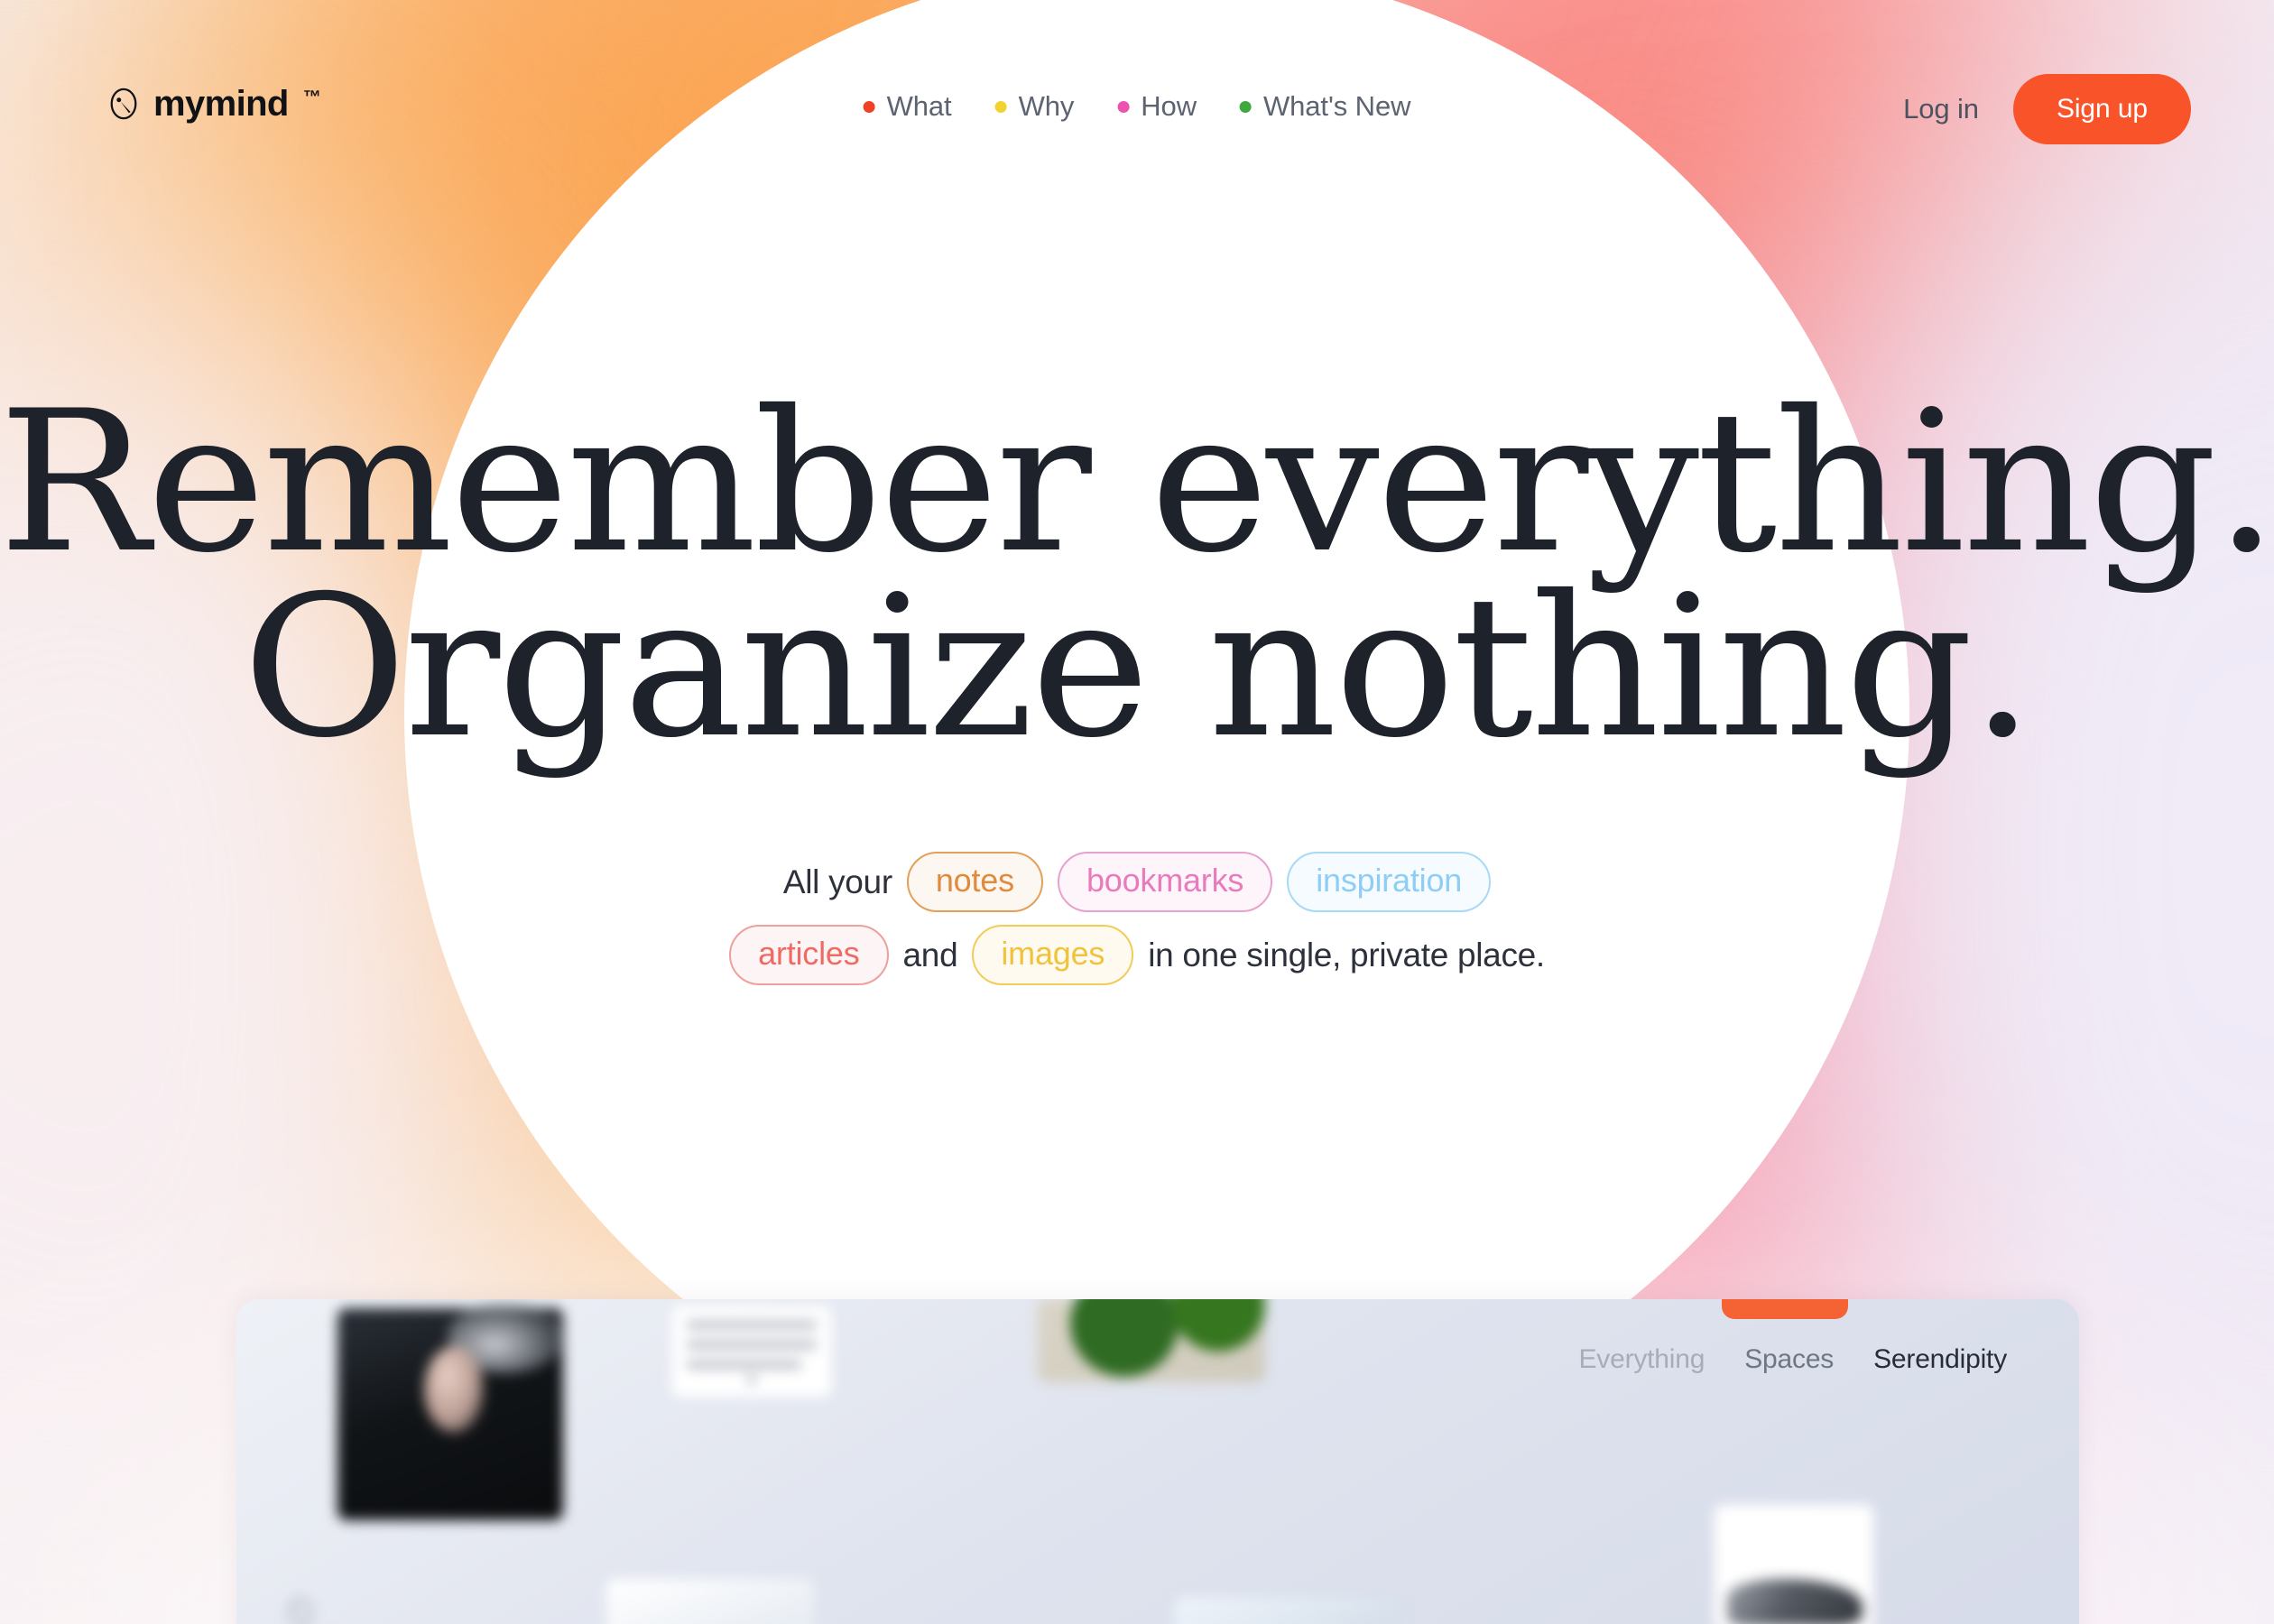  I want to click on preview-tab-spaces: Spaces, so click(1789, 1360).